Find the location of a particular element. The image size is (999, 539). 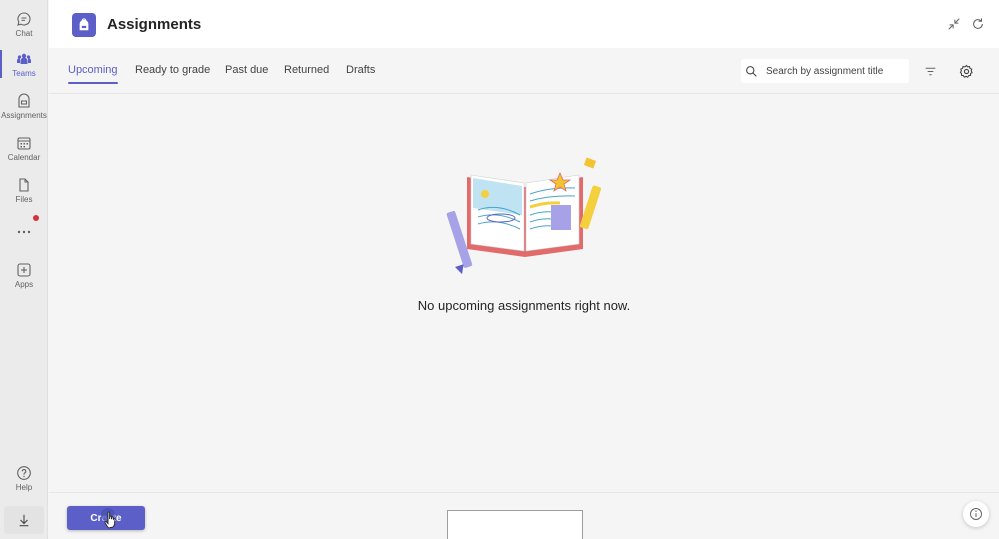

rail-item-assignments: Assignments is located at coordinates (24, 106).